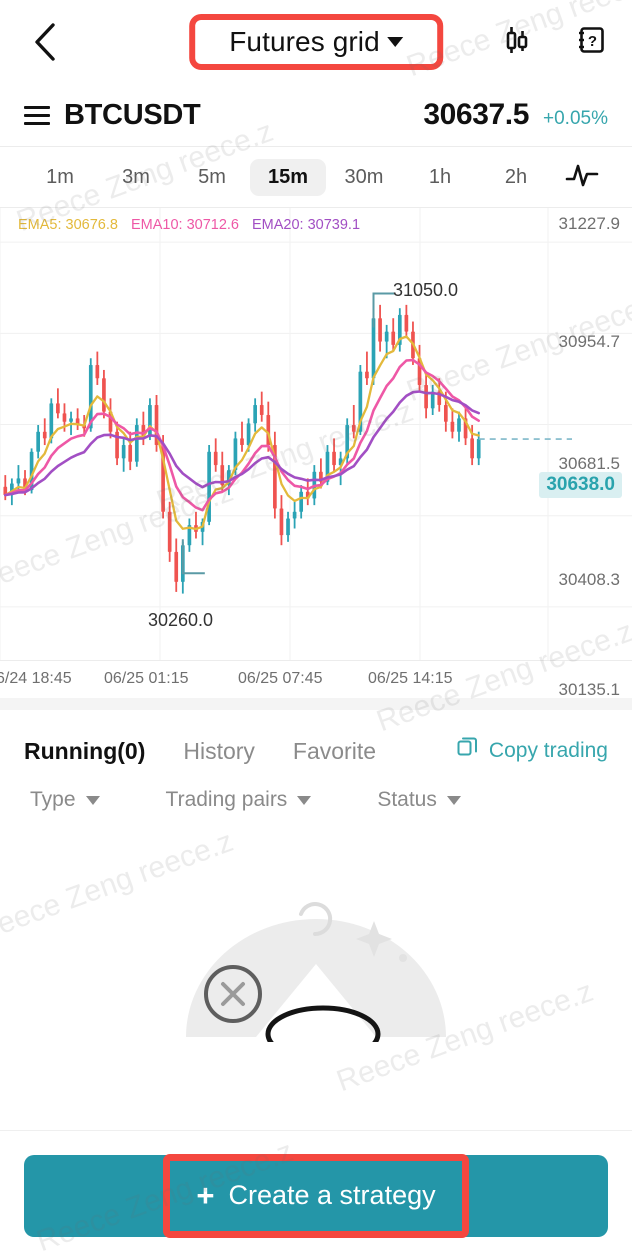 This screenshot has width=632, height=1260. I want to click on timeframe-bar: 1m 3m 5m 15m 30m 1h 2h, so click(316, 177).